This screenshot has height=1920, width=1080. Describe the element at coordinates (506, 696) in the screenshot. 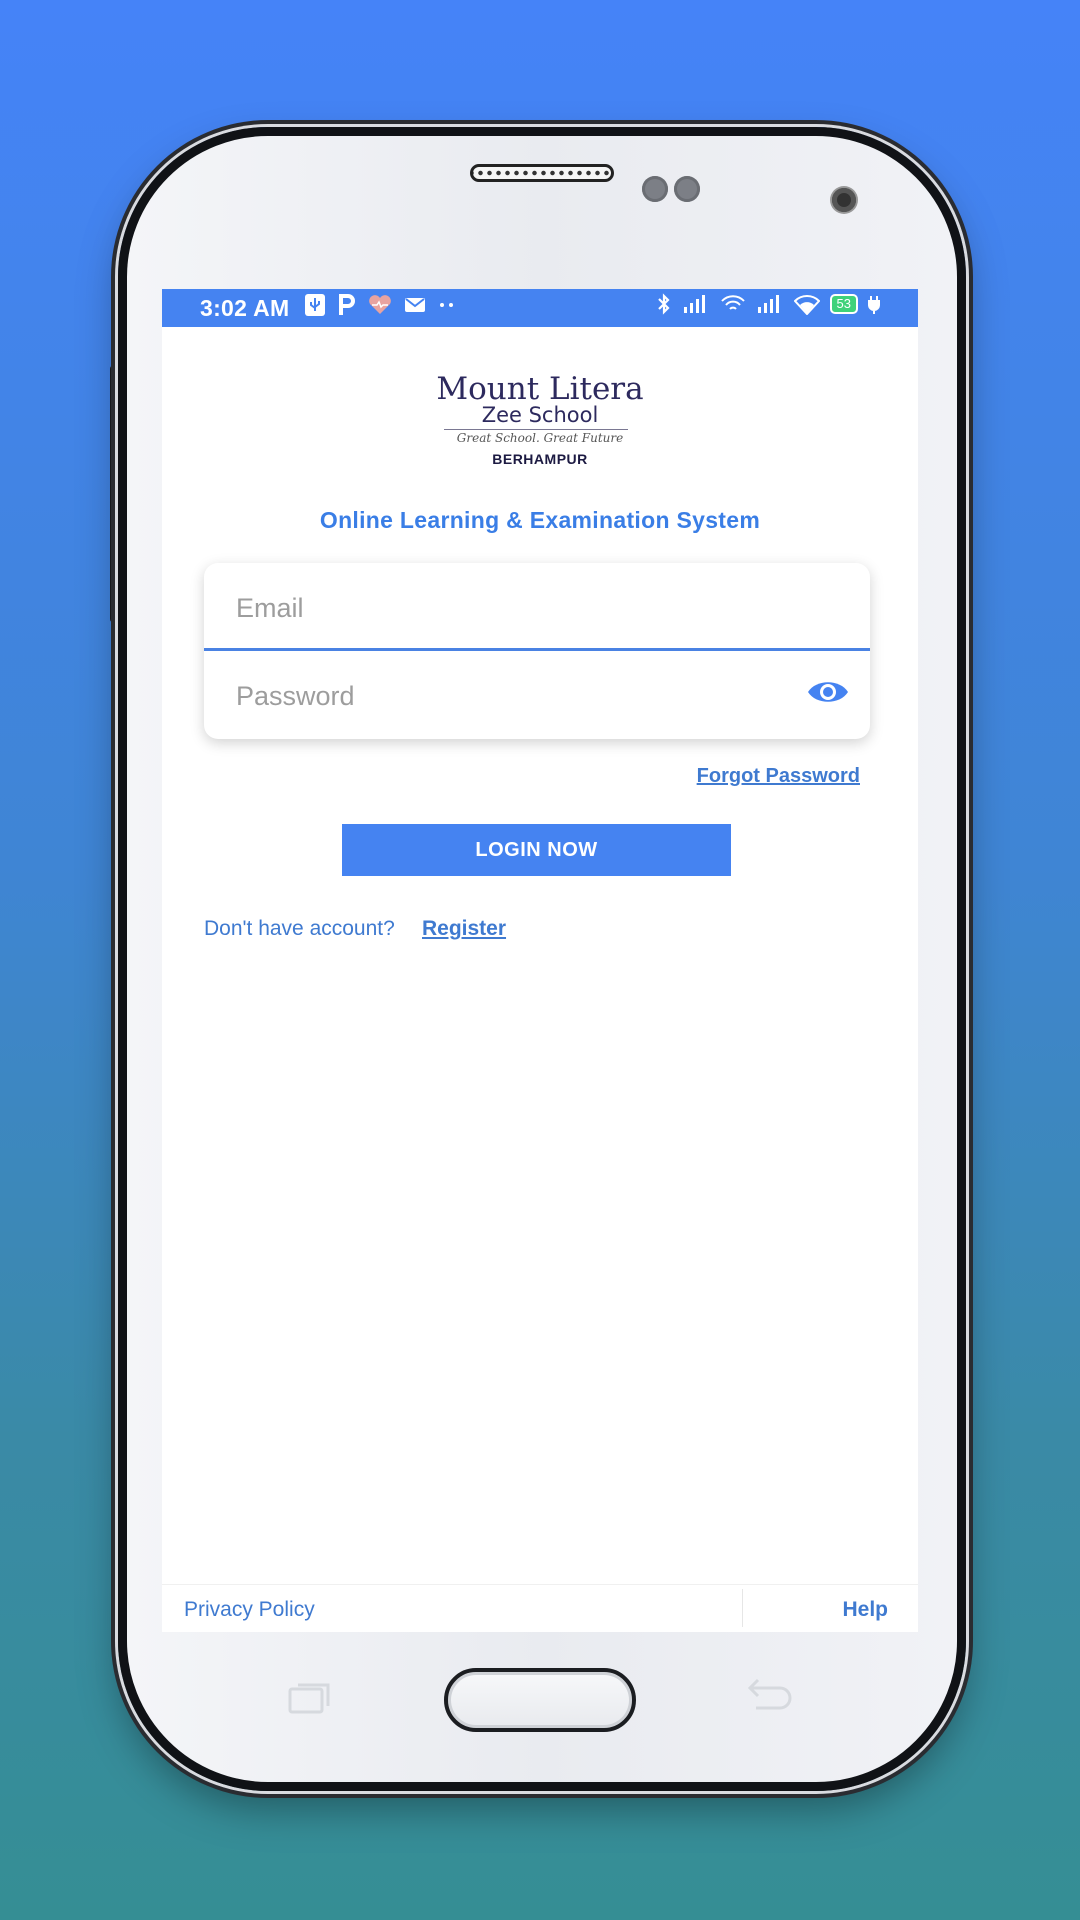

I see `password-input` at that location.